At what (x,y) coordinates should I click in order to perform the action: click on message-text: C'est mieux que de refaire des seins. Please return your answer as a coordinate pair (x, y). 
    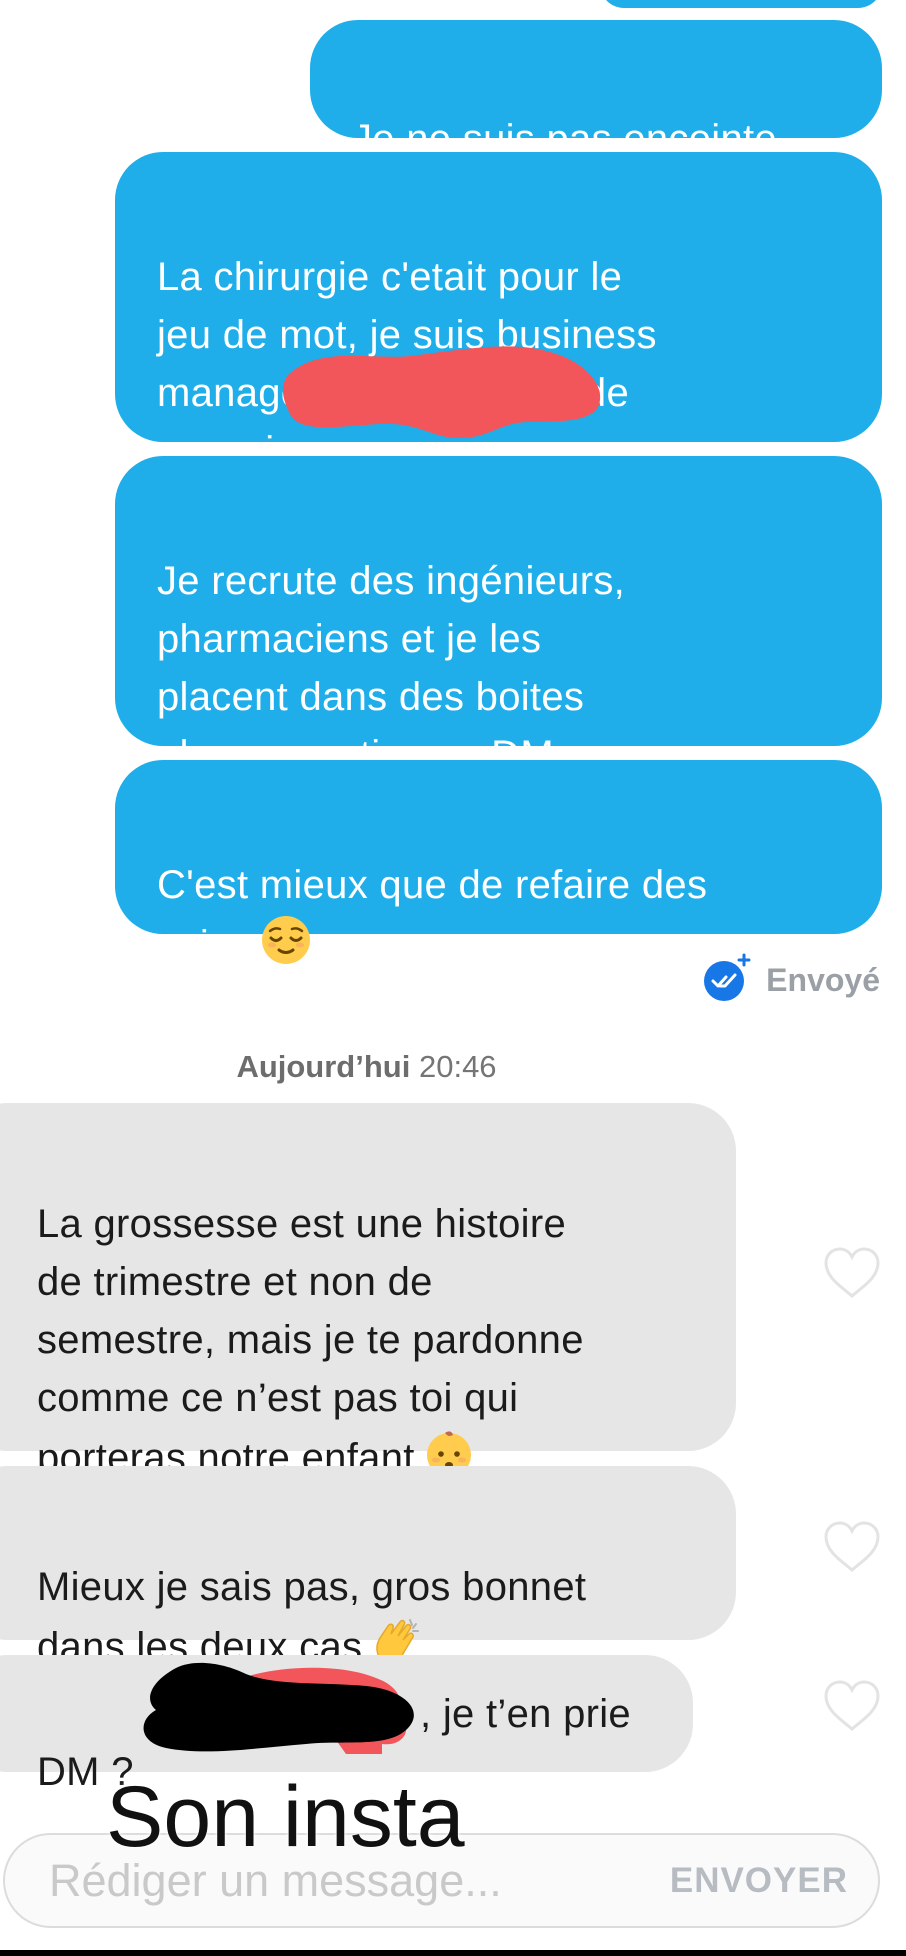
    Looking at the image, I should click on (432, 915).